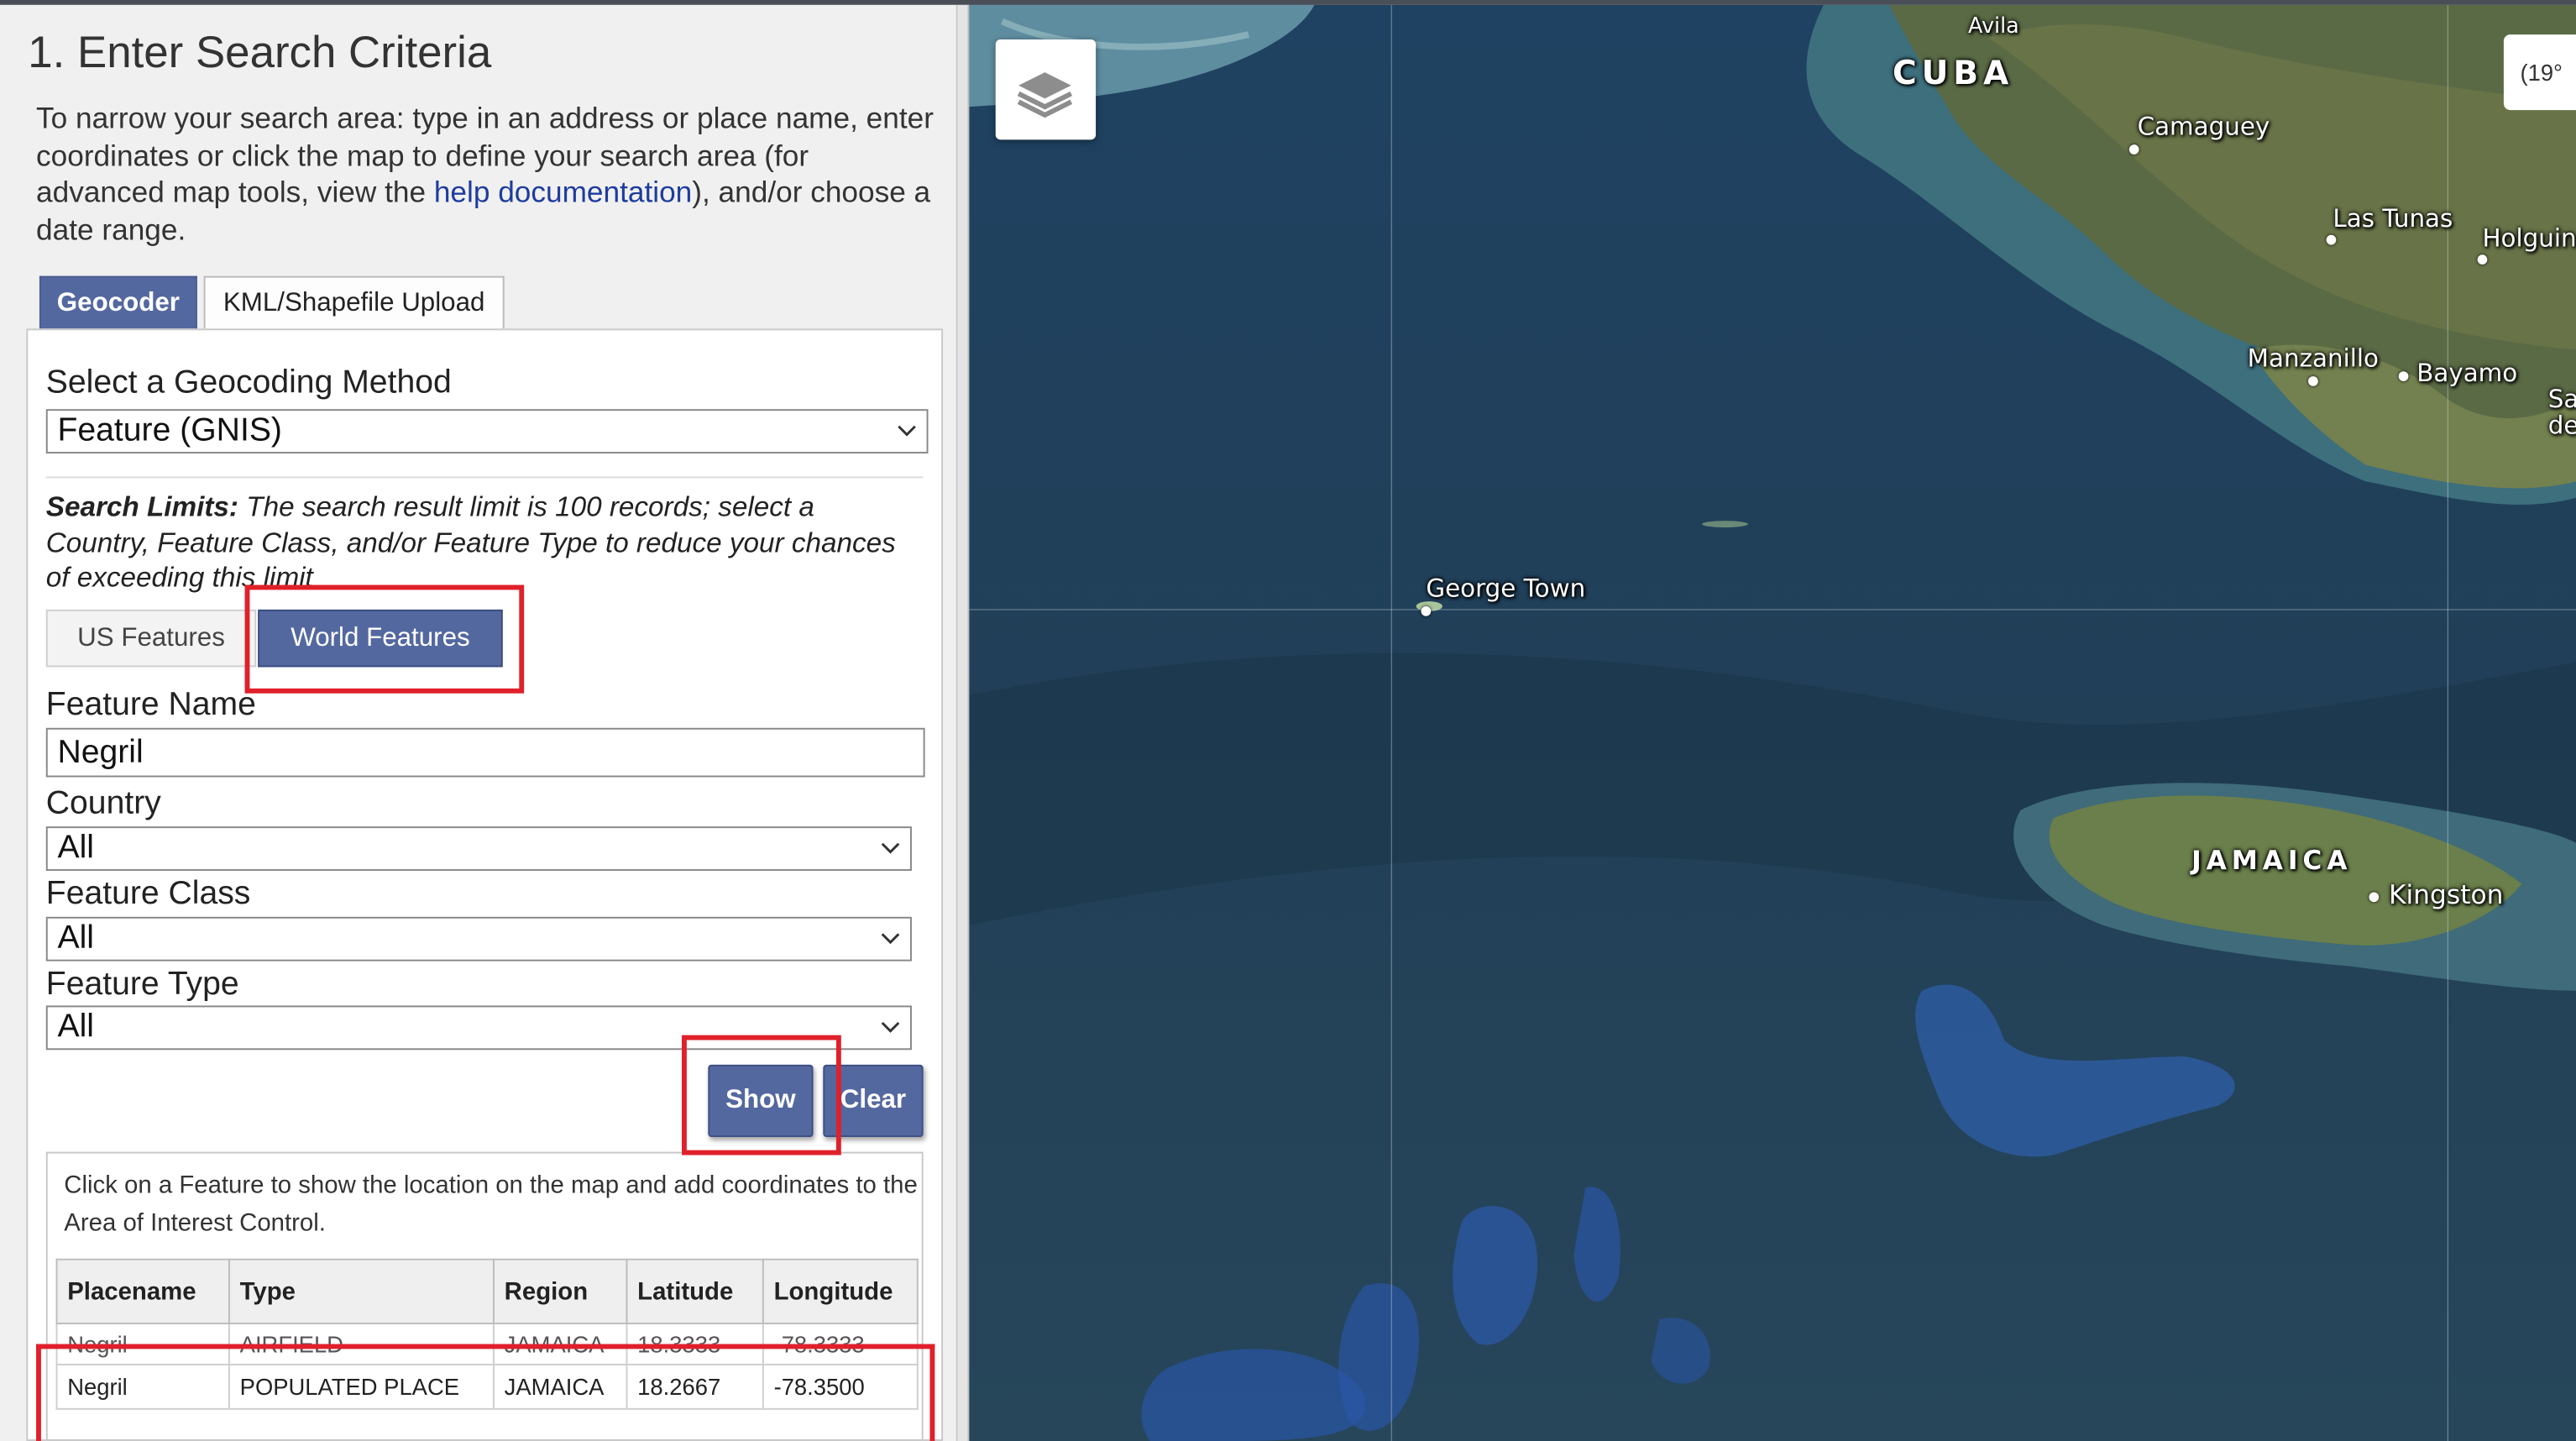 Image resolution: width=2576 pixels, height=1441 pixels. I want to click on map-label-jamaica: JAMAICA, so click(2272, 860).